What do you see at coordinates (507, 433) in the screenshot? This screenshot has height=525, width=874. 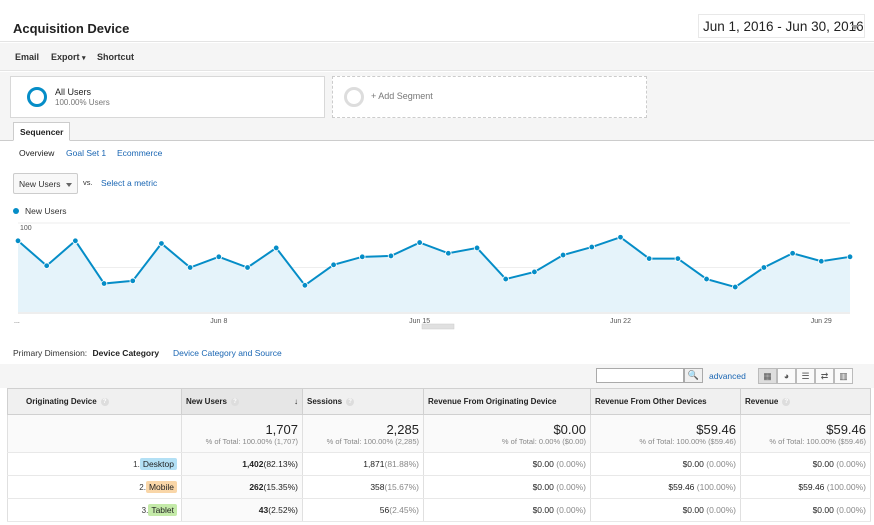 I see `total-cell: $0.00% of Total: 0.00% ($0.00)` at bounding box center [507, 433].